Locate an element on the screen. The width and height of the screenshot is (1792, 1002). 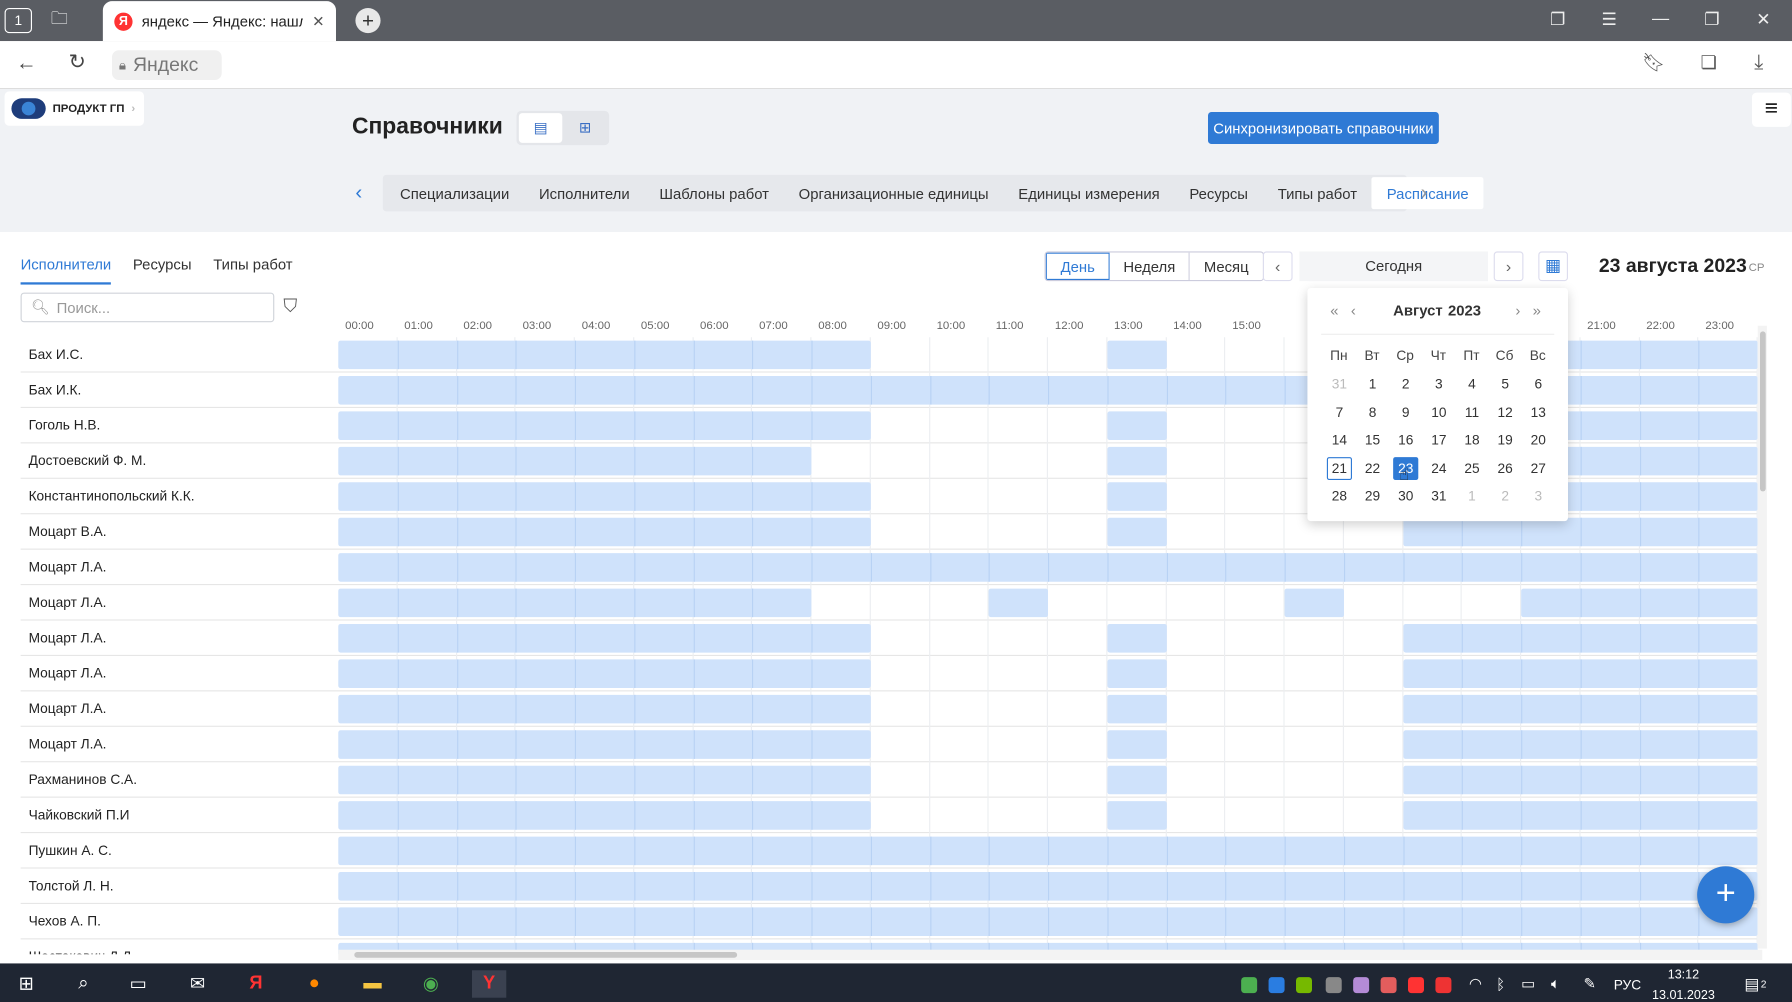
vertical-scroll-thumb is located at coordinates (1762, 411).